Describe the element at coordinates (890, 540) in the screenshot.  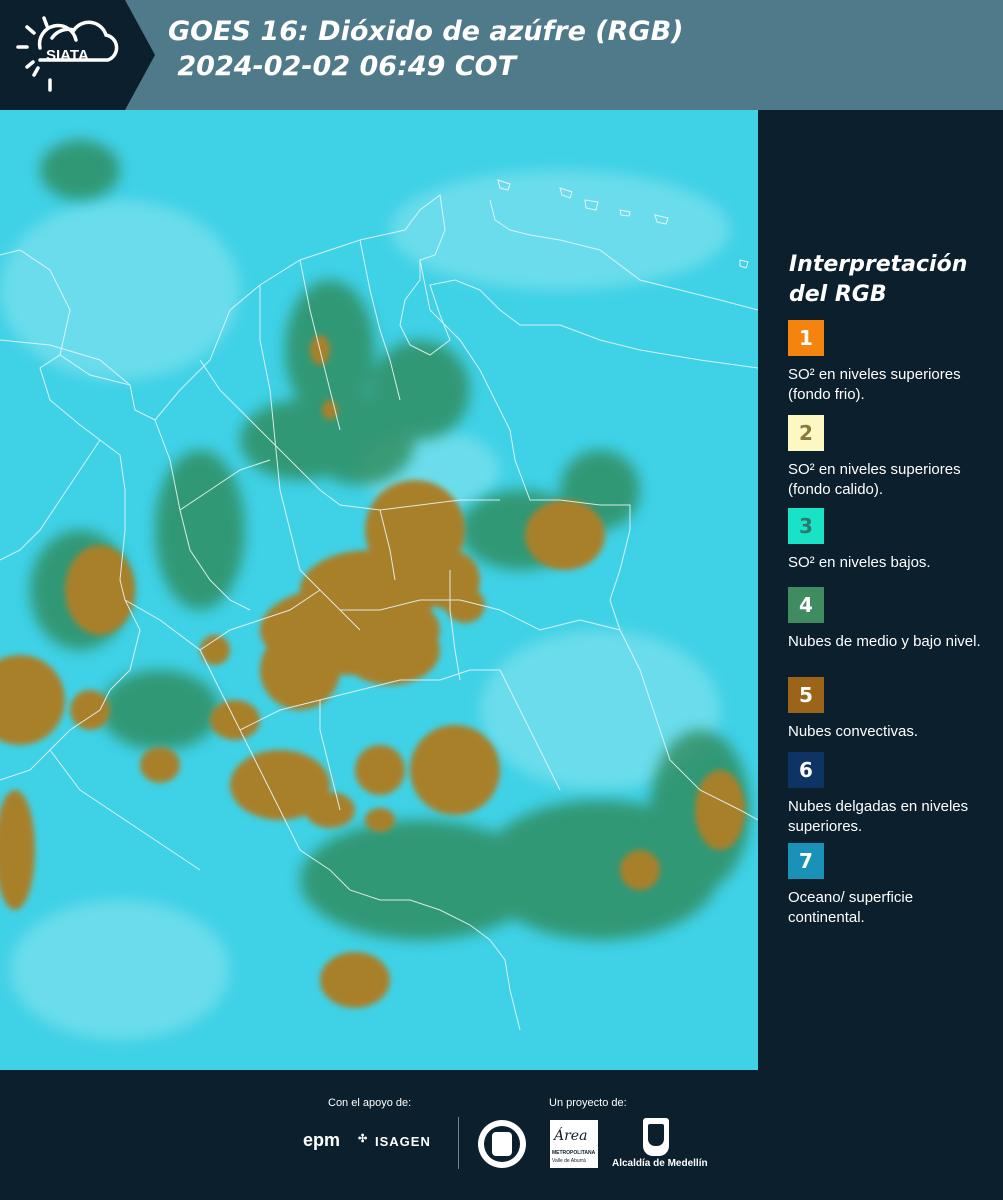
I see `legend-item: 3 SO² en niveles bajos.` at that location.